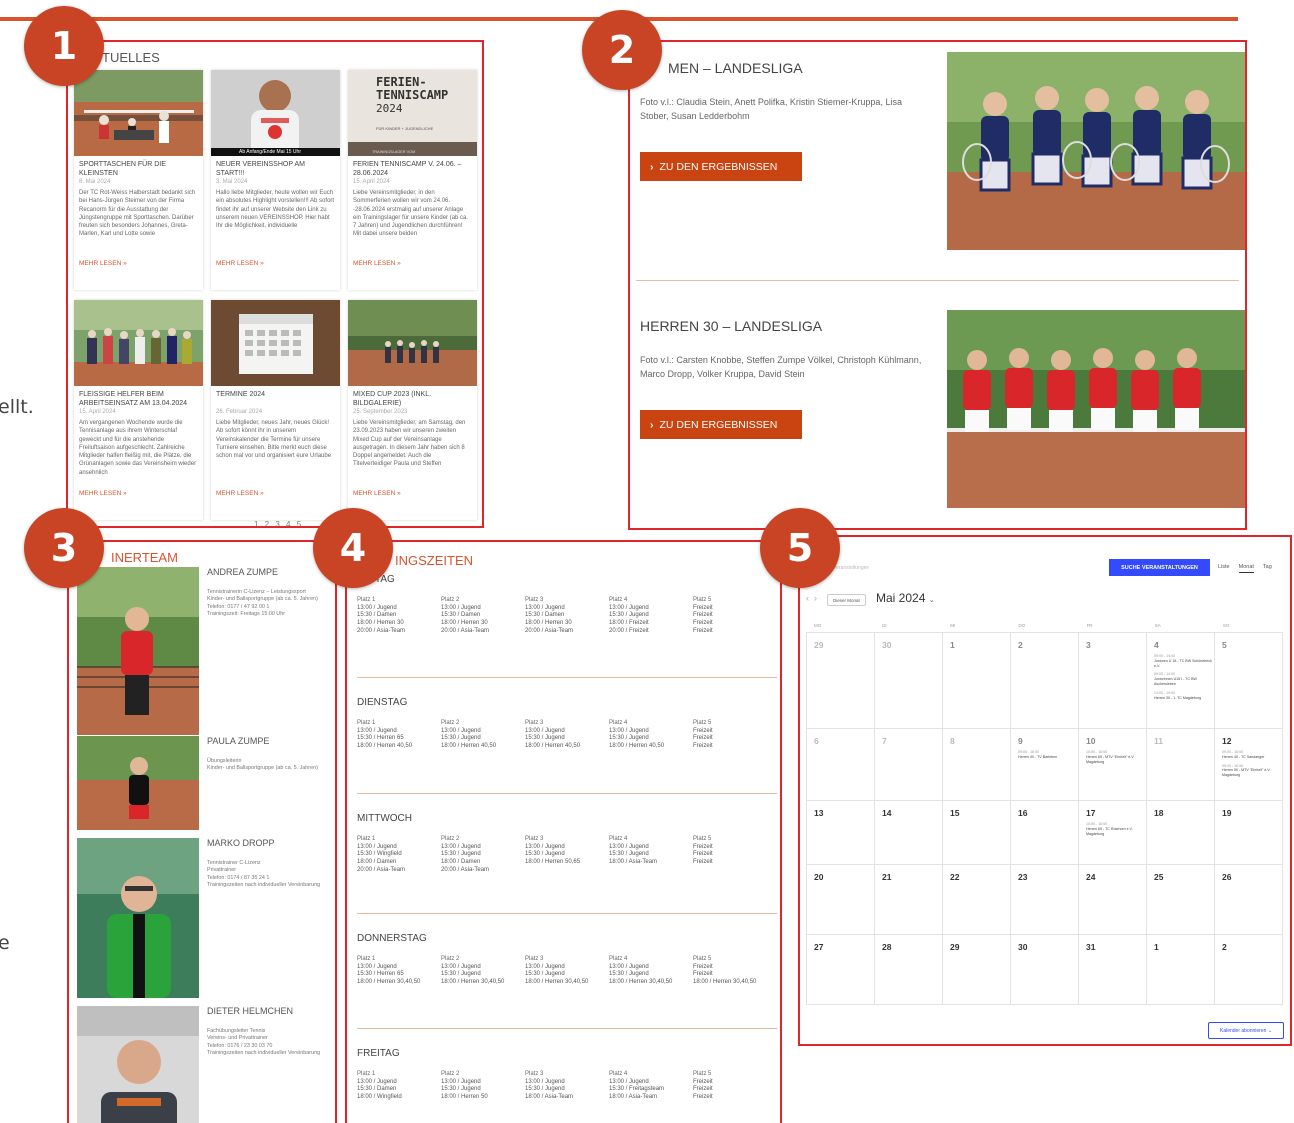 The width and height of the screenshot is (1294, 1123). I want to click on court-header: Platz 5, so click(702, 723).